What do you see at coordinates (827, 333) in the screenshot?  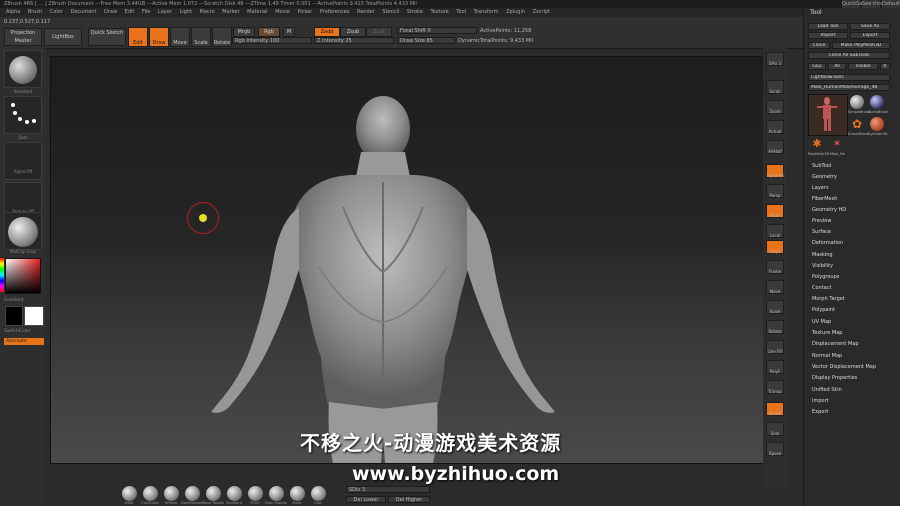 I see `section-texture-map: Texture Map` at bounding box center [827, 333].